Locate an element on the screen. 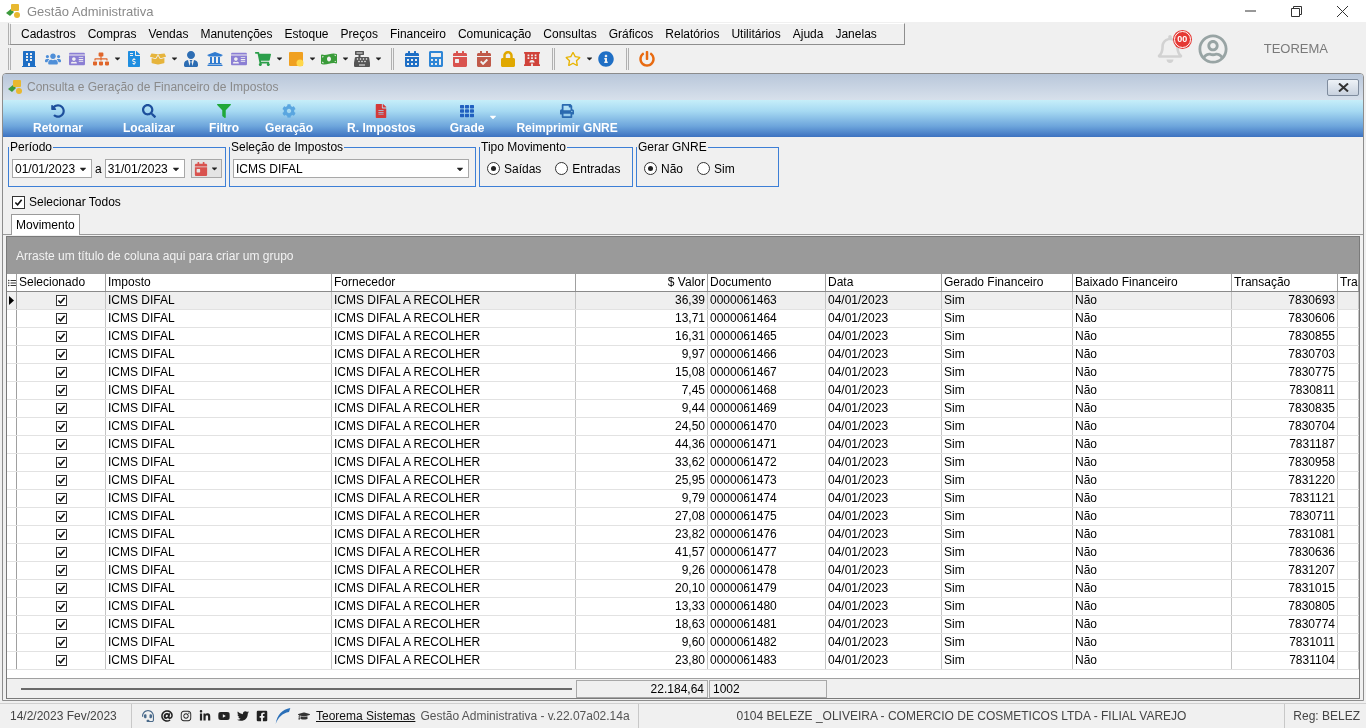 The width and height of the screenshot is (1366, 728). menu-item: Financeiro is located at coordinates (417, 34).